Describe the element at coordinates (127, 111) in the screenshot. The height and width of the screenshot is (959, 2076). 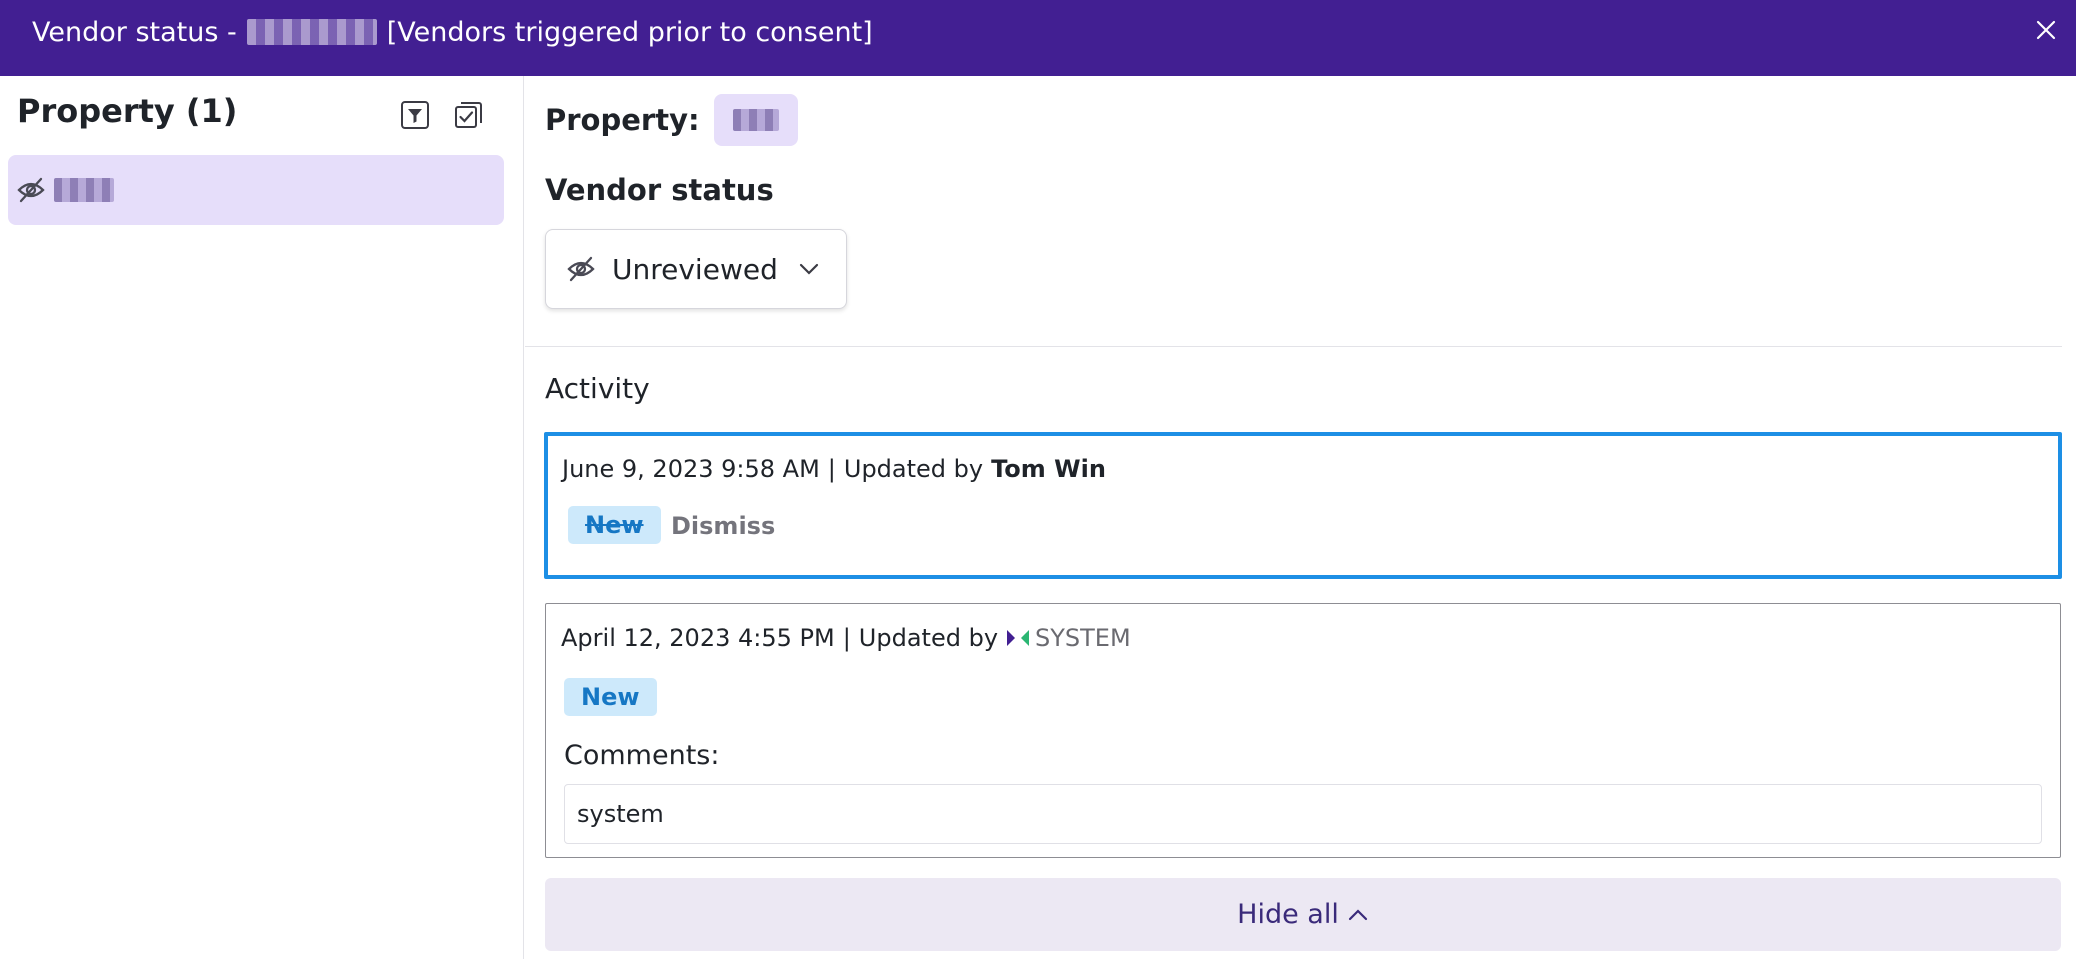
I see `property-list-title: Property (1)` at that location.